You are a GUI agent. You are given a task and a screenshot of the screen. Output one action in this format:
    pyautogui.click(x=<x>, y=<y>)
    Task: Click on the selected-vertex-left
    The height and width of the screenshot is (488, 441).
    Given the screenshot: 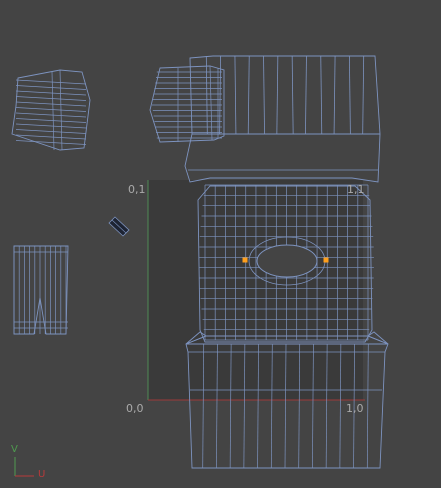 What is the action you would take?
    pyautogui.click(x=245, y=260)
    